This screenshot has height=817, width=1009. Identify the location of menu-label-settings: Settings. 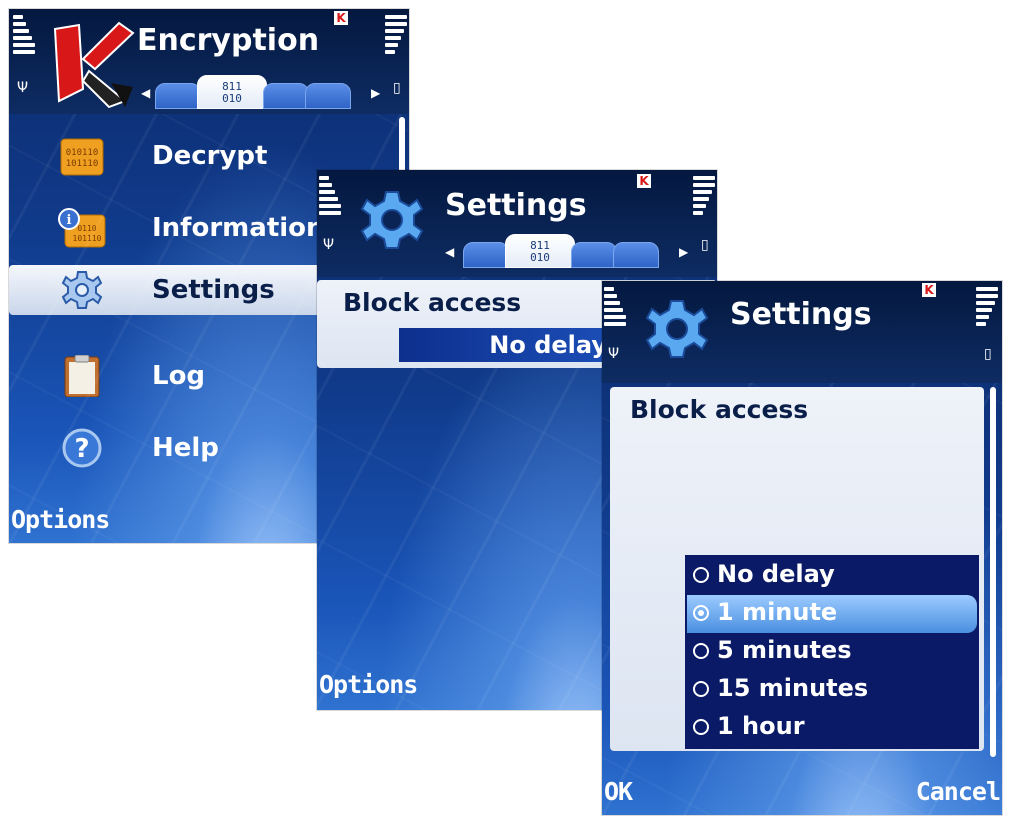
(213, 290).